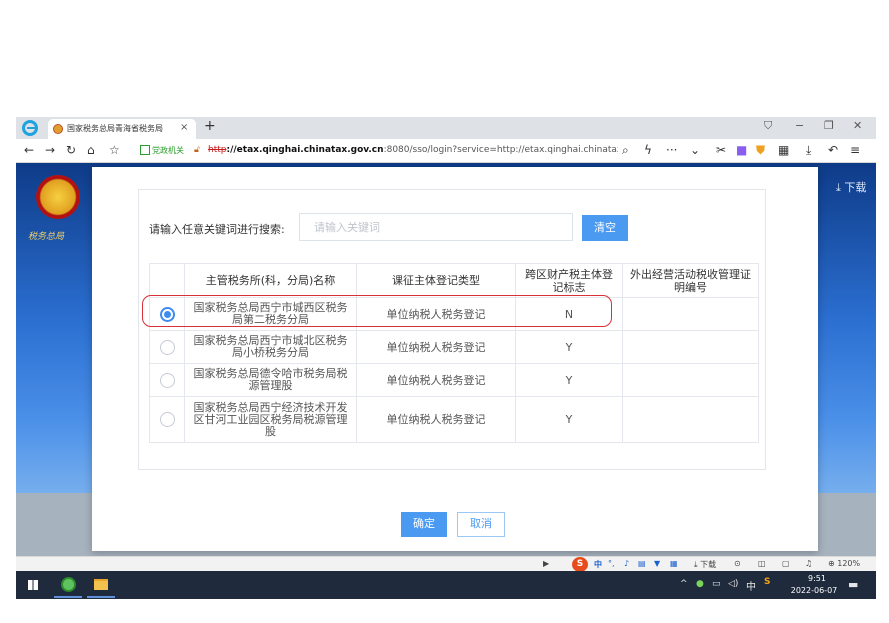 The height and width of the screenshot is (623, 889). Describe the element at coordinates (786, 563) in the screenshot. I see `window-icon: ▢` at that location.